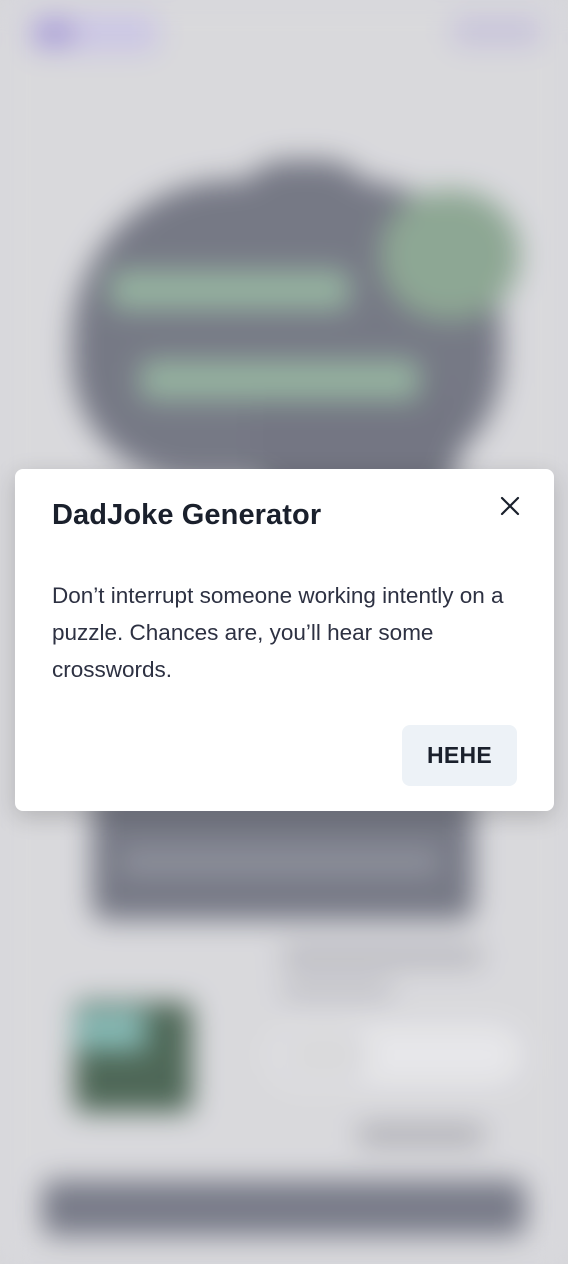 Image resolution: width=568 pixels, height=1264 pixels. Describe the element at coordinates (187, 515) in the screenshot. I see `modal-title: DadJoke Generator` at that location.